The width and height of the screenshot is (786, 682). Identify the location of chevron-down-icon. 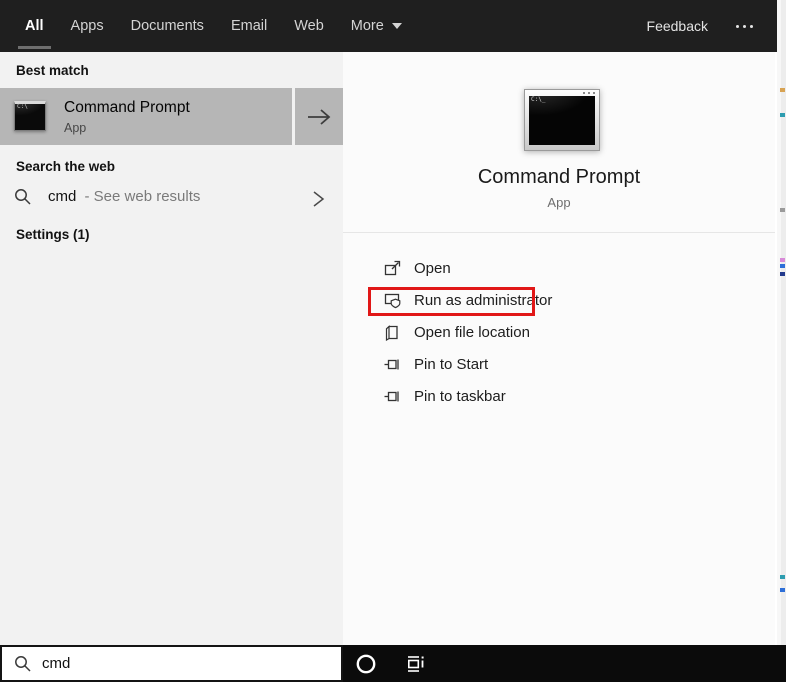
(396, 26).